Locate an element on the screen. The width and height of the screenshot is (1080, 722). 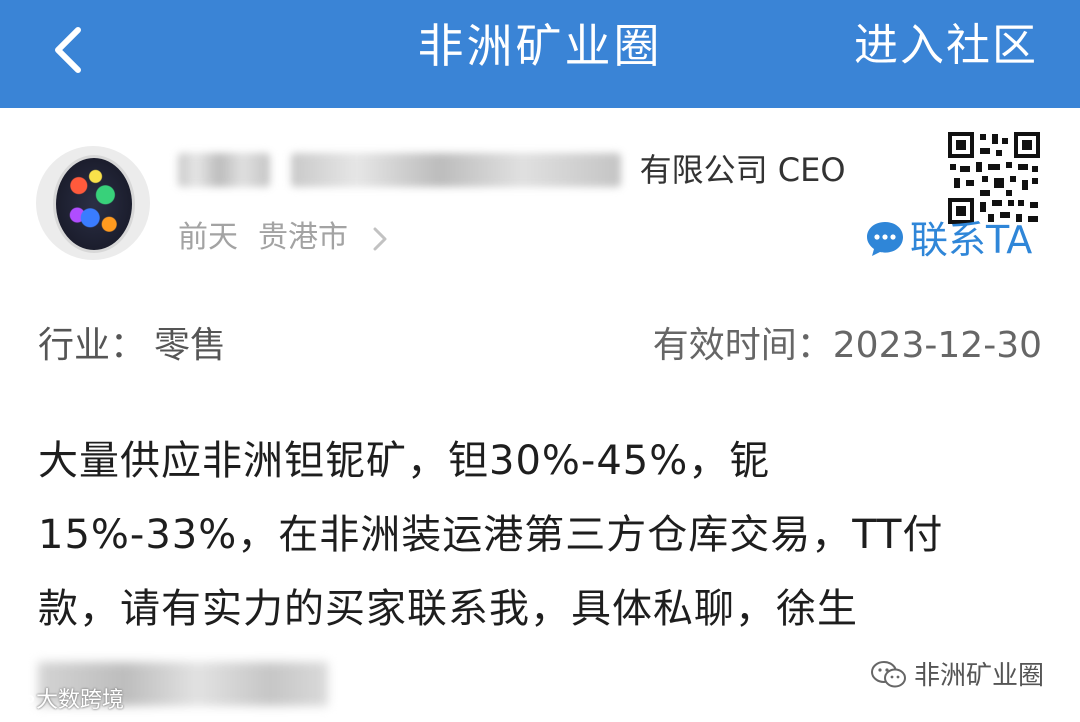
watermark-source: 大数跨境 is located at coordinates (66, 701).